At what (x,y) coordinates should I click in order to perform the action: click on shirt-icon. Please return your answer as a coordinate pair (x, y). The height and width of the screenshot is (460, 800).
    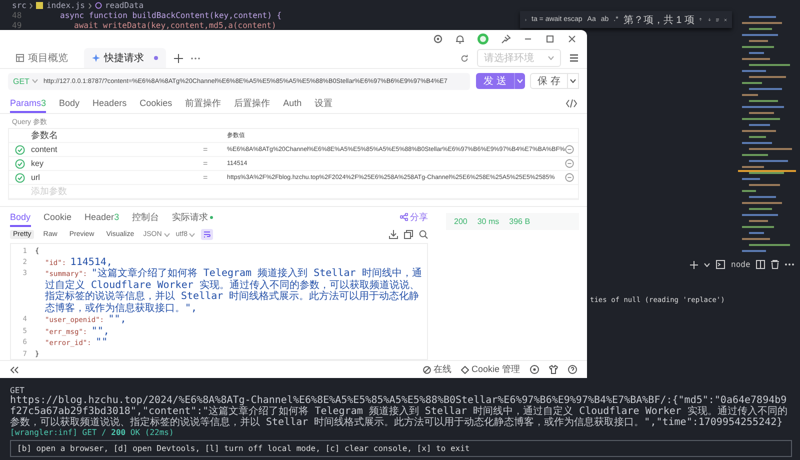
    Looking at the image, I should click on (553, 369).